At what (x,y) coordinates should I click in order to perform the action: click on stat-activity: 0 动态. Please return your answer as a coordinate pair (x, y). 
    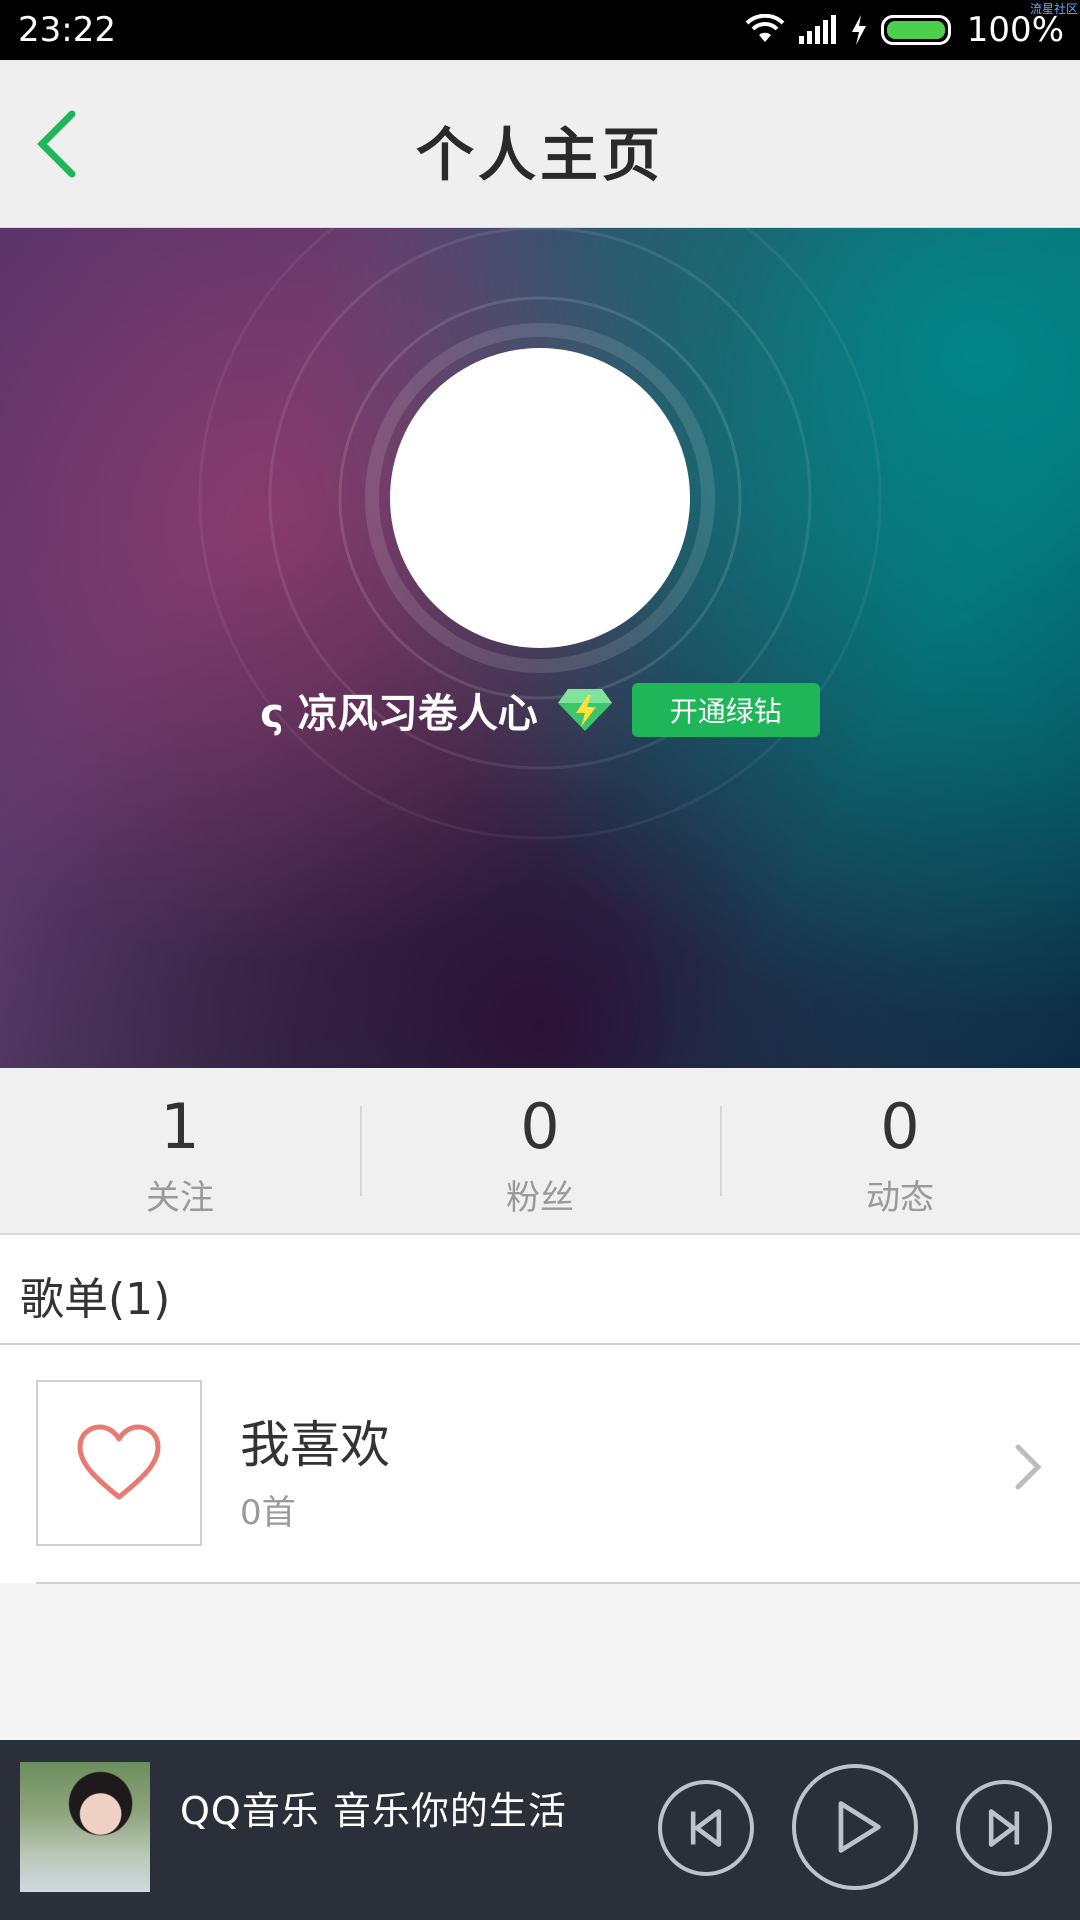
    Looking at the image, I should click on (900, 1150).